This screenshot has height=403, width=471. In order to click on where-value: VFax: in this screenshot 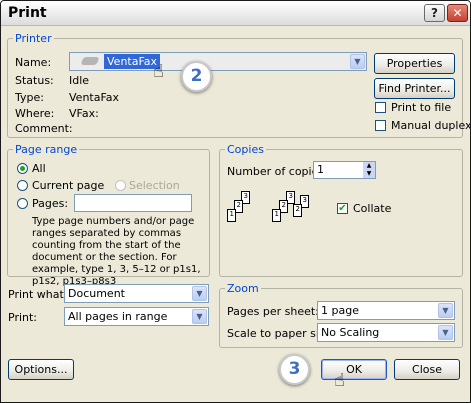, I will do `click(84, 113)`.